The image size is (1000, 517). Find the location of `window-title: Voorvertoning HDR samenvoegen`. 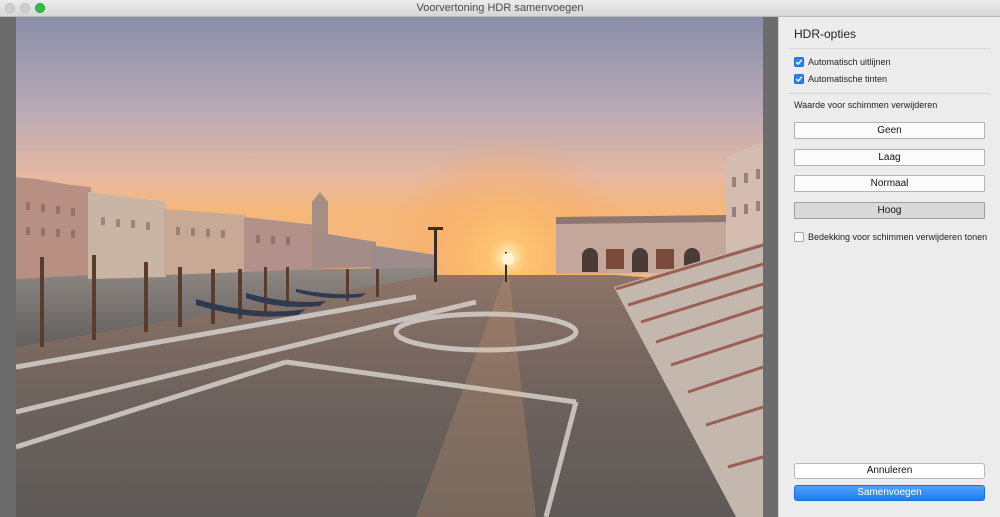

window-title: Voorvertoning HDR samenvoegen is located at coordinates (500, 8).